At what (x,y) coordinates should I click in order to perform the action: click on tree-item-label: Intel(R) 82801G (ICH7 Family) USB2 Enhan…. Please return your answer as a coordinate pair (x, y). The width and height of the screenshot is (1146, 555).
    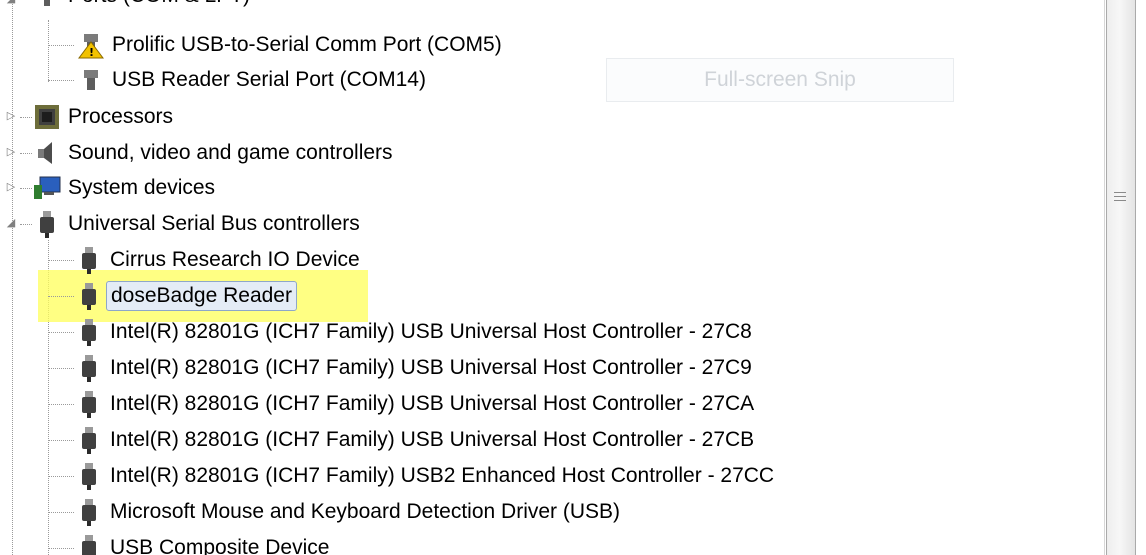
    Looking at the image, I should click on (442, 475).